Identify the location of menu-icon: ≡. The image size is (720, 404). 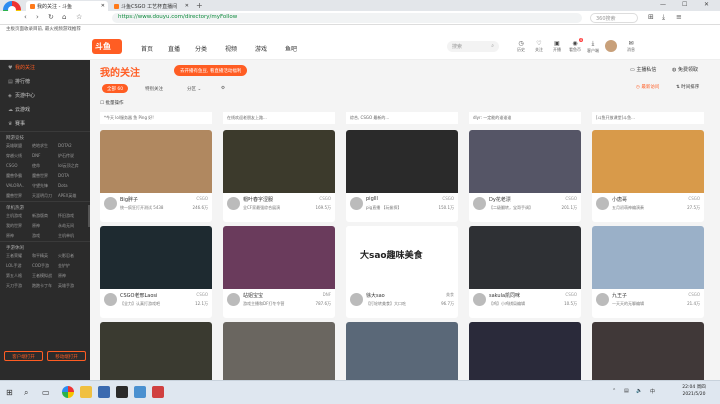
(679, 17).